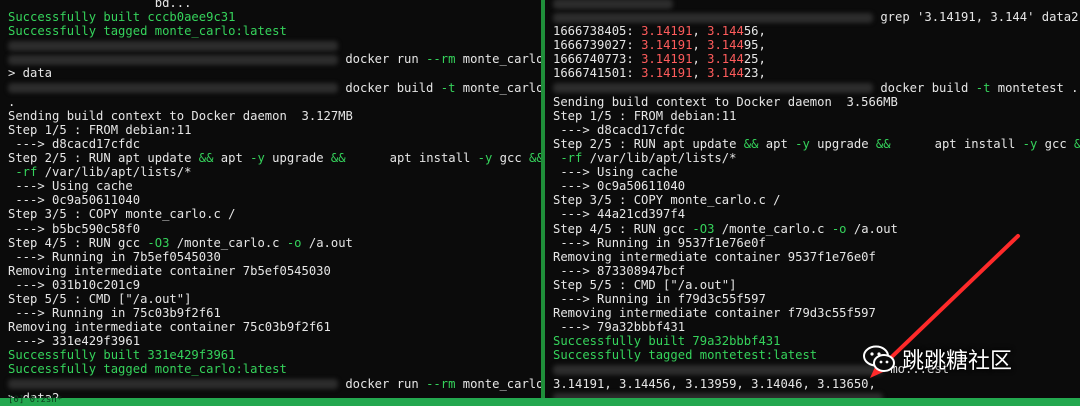  What do you see at coordinates (957, 361) in the screenshot?
I see `watermark-text: 跳跳糖社区` at bounding box center [957, 361].